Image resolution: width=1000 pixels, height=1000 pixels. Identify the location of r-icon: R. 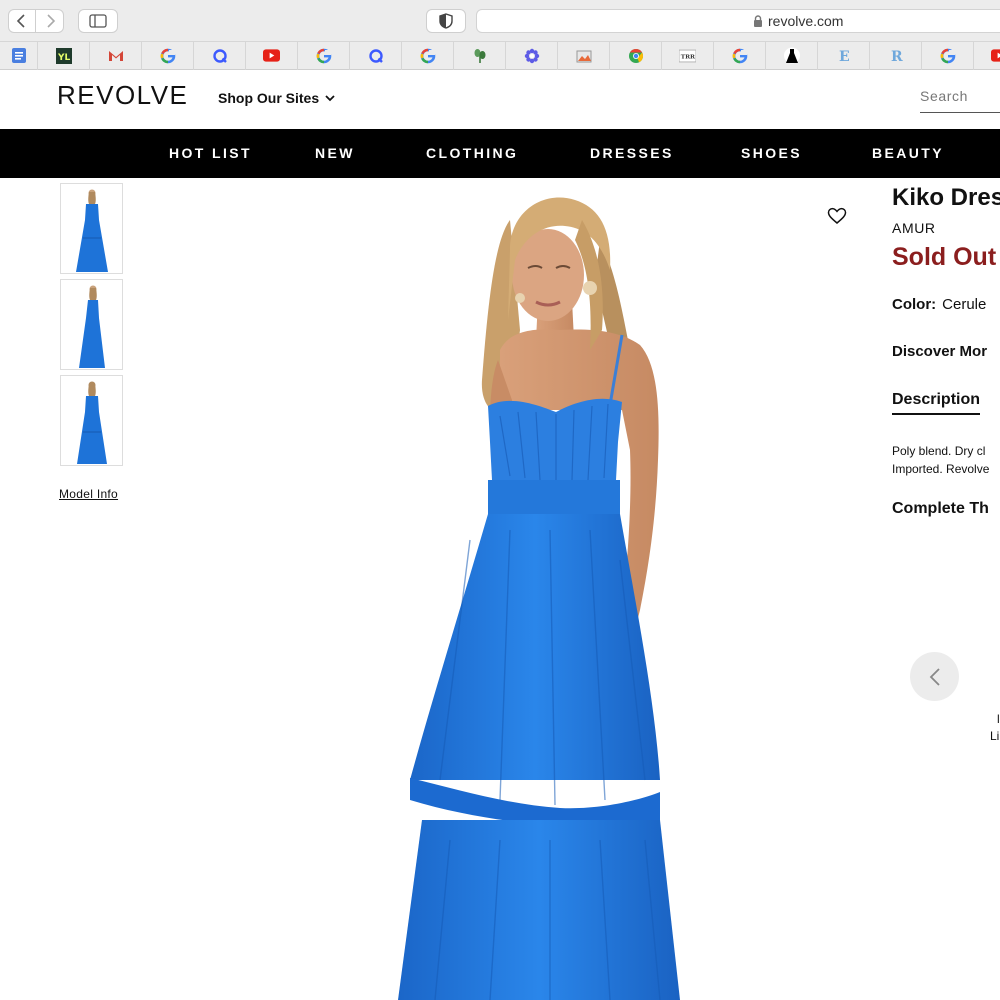
(895, 55).